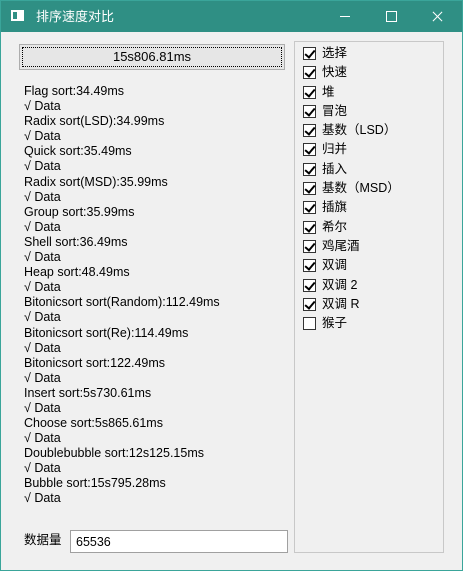 The width and height of the screenshot is (463, 571). Describe the element at coordinates (309, 324) in the screenshot. I see `checkbox-unchecked` at that location.